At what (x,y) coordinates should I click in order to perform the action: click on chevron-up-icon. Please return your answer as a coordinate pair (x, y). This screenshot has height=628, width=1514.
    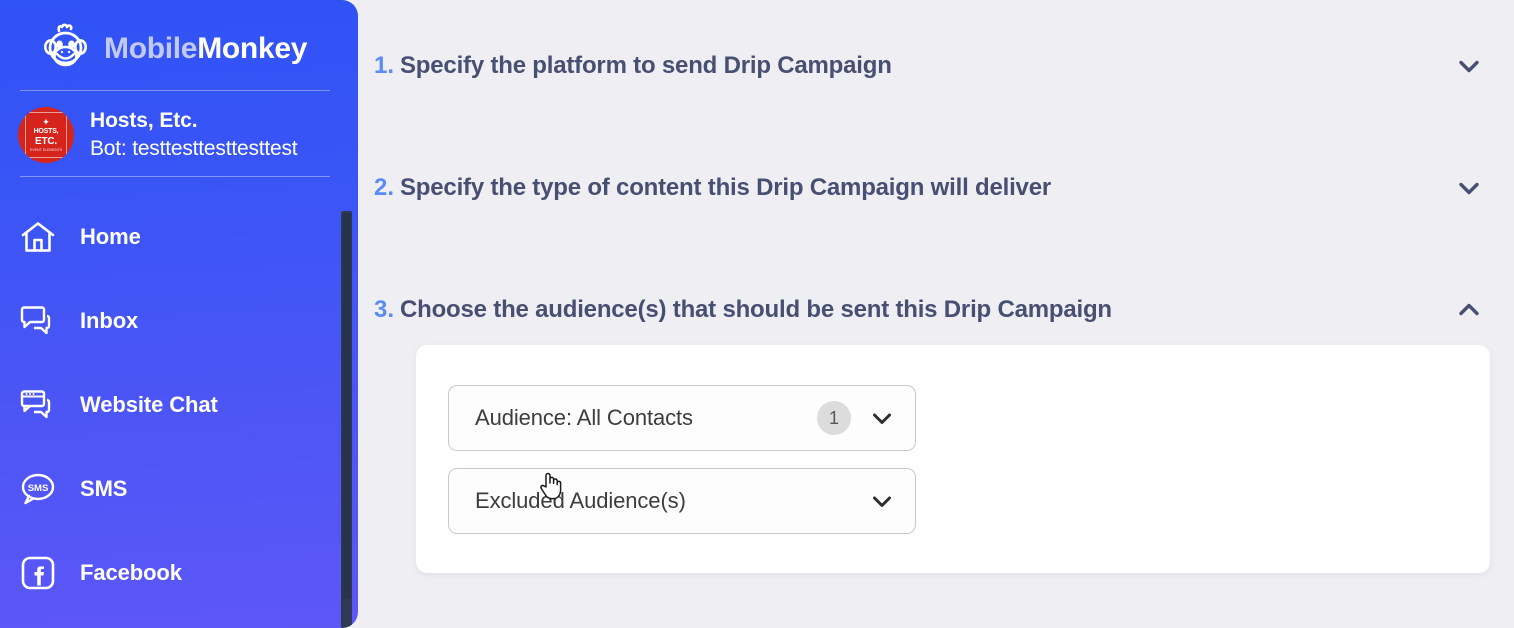
    Looking at the image, I should click on (1469, 310).